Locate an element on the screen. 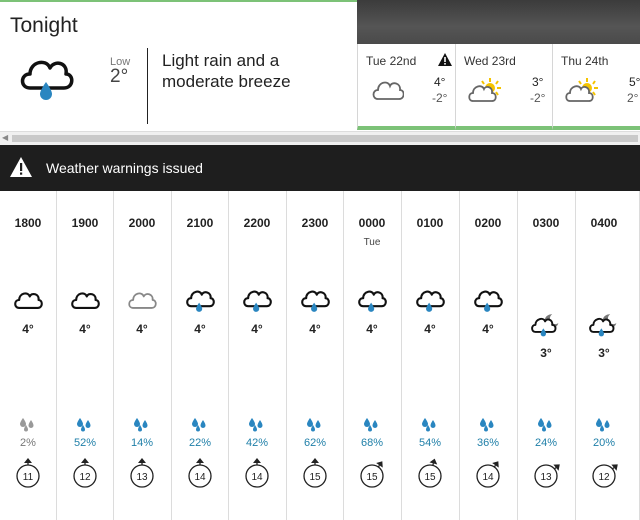 The image size is (640, 520). day-name: Wed 23rd is located at coordinates (490, 61).